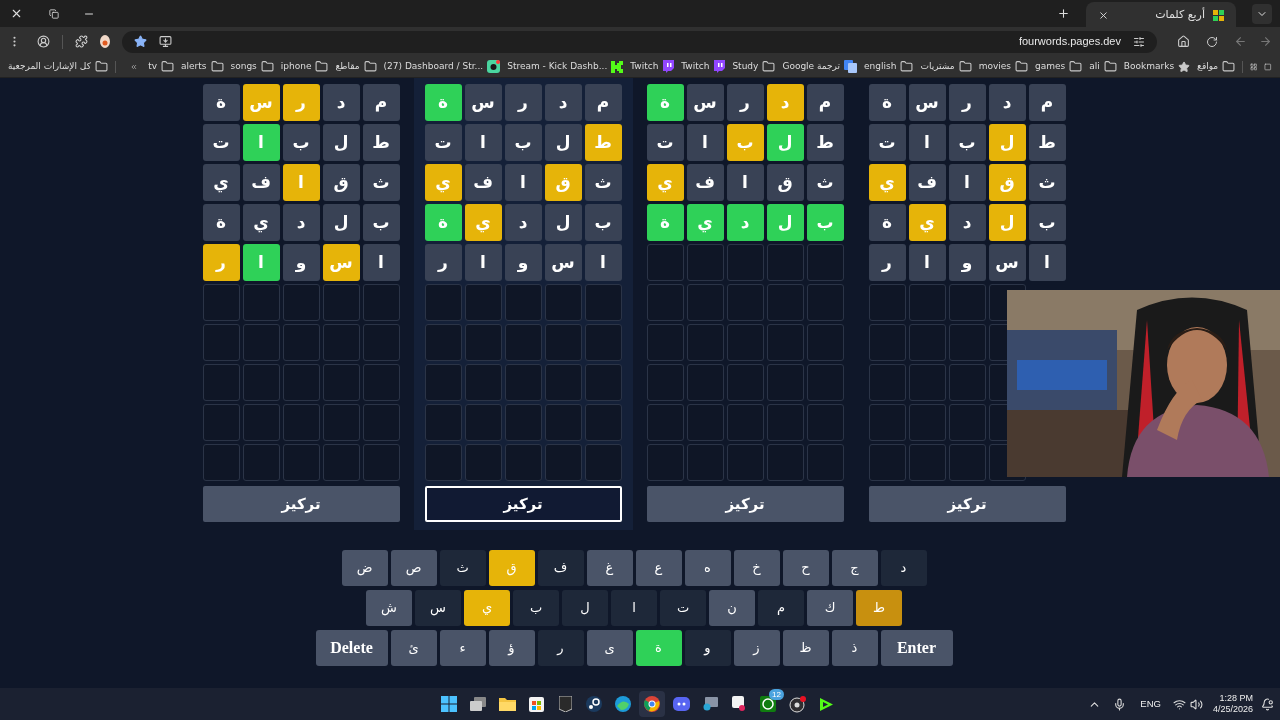 The image size is (1280, 720). What do you see at coordinates (202, 66) in the screenshot?
I see `bookmark-item: alerts` at bounding box center [202, 66].